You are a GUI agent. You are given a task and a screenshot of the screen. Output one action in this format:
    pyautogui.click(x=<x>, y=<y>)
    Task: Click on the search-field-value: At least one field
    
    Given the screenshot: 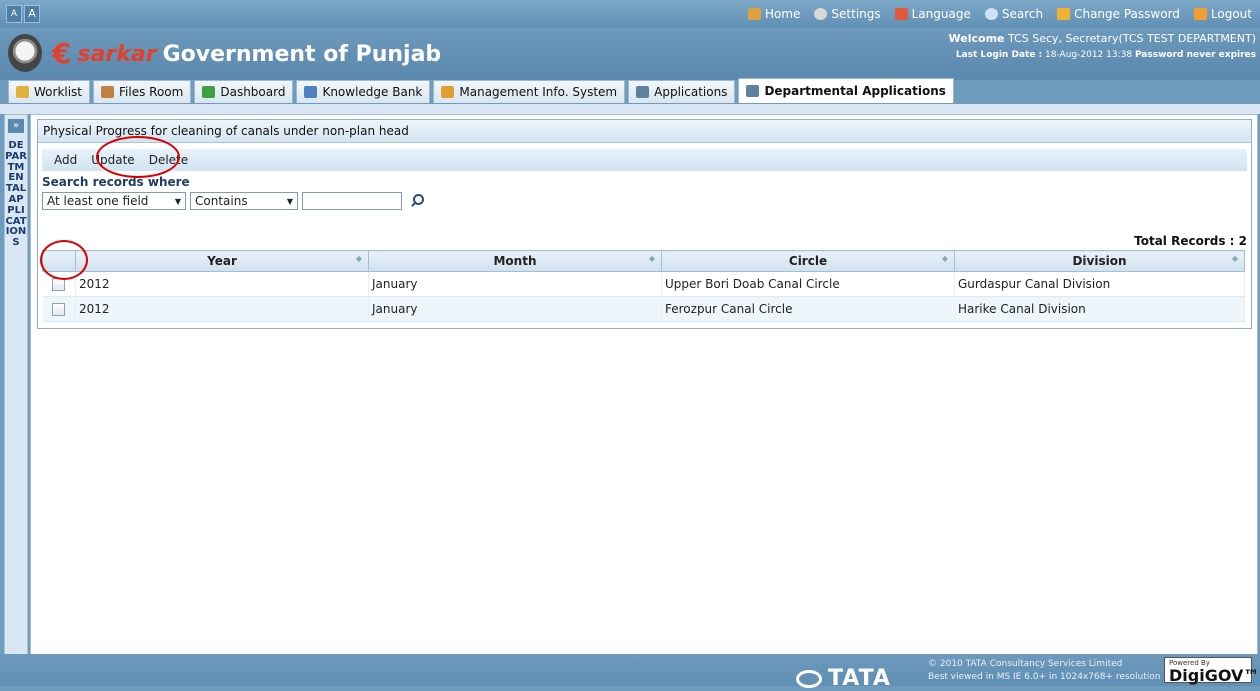 What is the action you would take?
    pyautogui.click(x=98, y=201)
    